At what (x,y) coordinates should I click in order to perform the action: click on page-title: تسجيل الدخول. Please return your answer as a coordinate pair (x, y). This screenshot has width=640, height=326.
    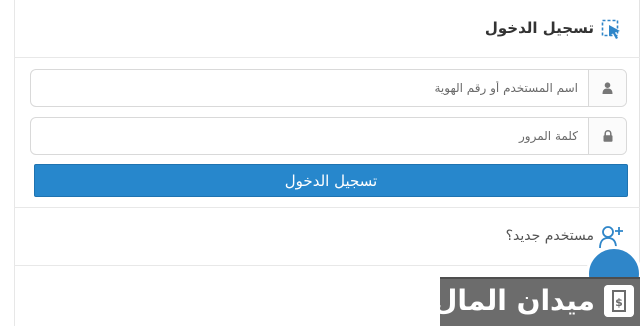
    Looking at the image, I should click on (539, 28).